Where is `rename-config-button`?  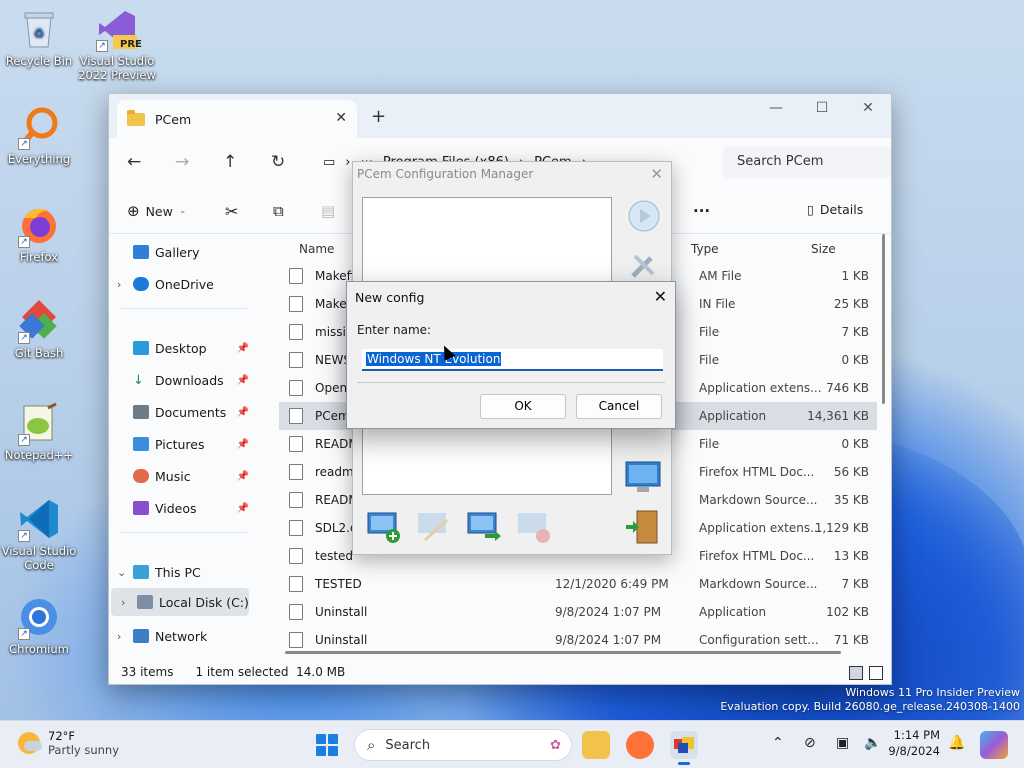
rename-config-button is located at coordinates (434, 527).